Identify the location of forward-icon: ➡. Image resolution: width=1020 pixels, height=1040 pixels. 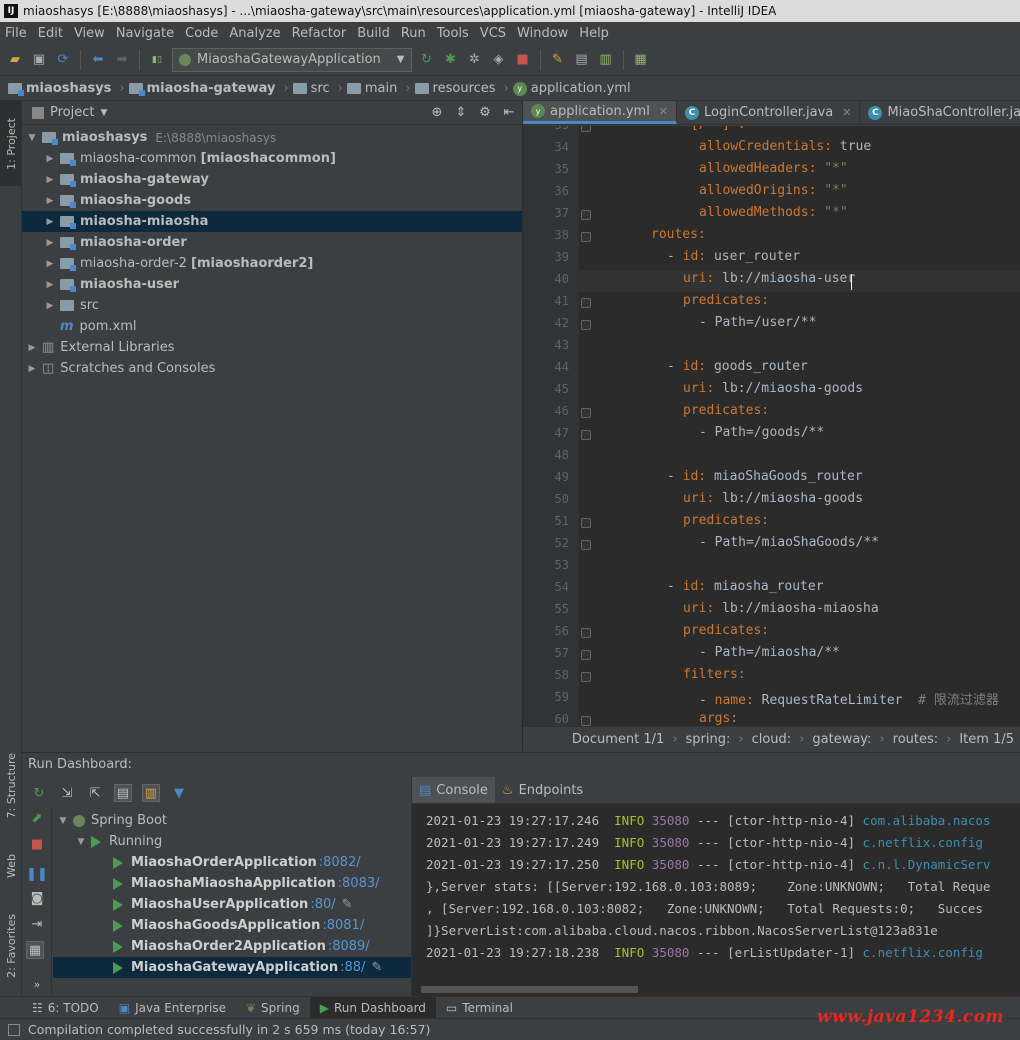
(122, 60).